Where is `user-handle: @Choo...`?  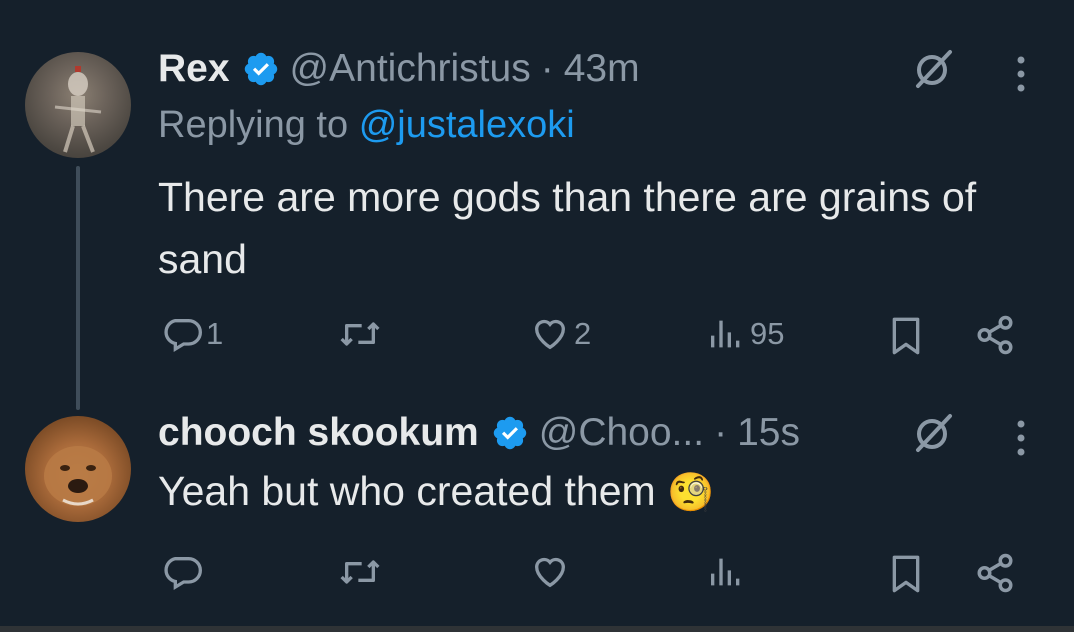
user-handle: @Choo... is located at coordinates (621, 433).